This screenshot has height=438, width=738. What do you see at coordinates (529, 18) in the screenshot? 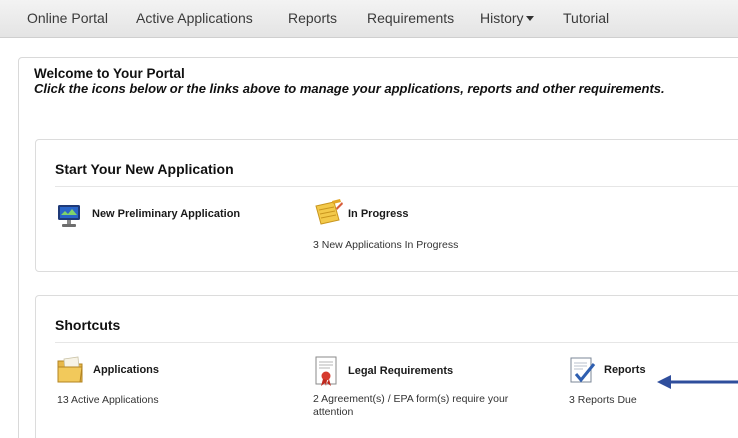
I see `caret-down-icon` at bounding box center [529, 18].